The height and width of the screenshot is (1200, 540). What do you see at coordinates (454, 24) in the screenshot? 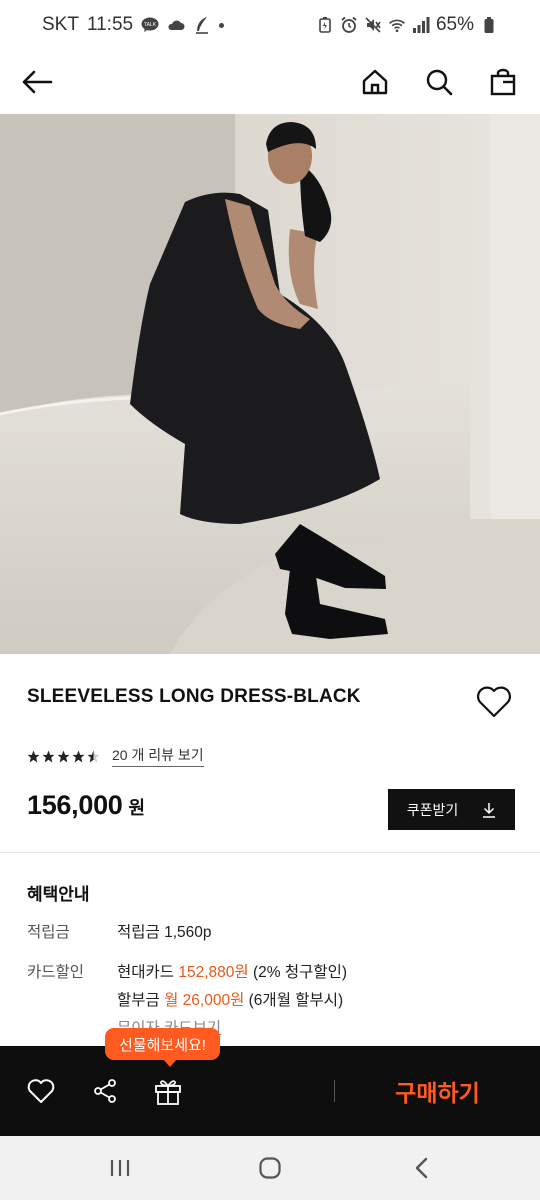
I see `battery-percent: 65%` at bounding box center [454, 24].